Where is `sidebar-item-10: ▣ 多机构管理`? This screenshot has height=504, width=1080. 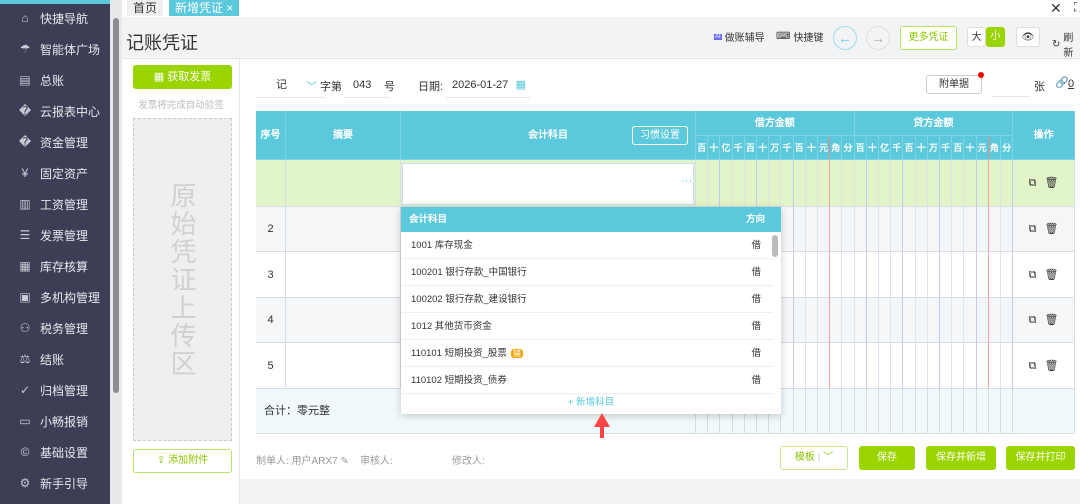 sidebar-item-10: ▣ 多机构管理 is located at coordinates (55, 297).